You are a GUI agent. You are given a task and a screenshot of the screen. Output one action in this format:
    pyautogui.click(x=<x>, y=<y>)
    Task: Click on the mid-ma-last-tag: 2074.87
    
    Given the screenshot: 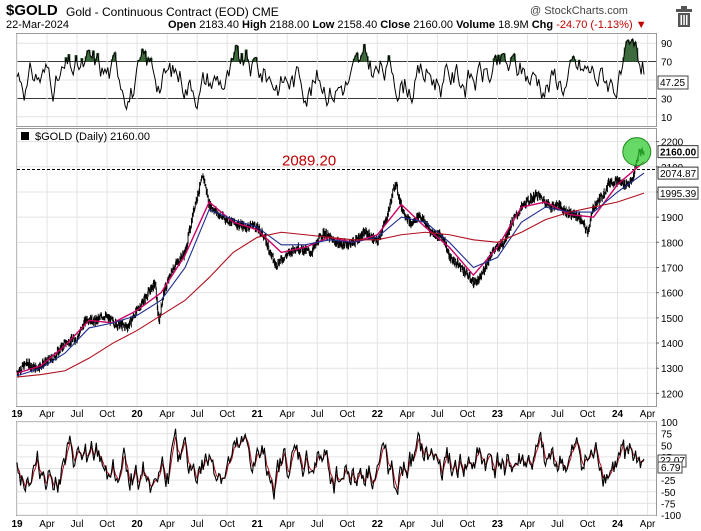 What is the action you would take?
    pyautogui.click(x=678, y=174)
    